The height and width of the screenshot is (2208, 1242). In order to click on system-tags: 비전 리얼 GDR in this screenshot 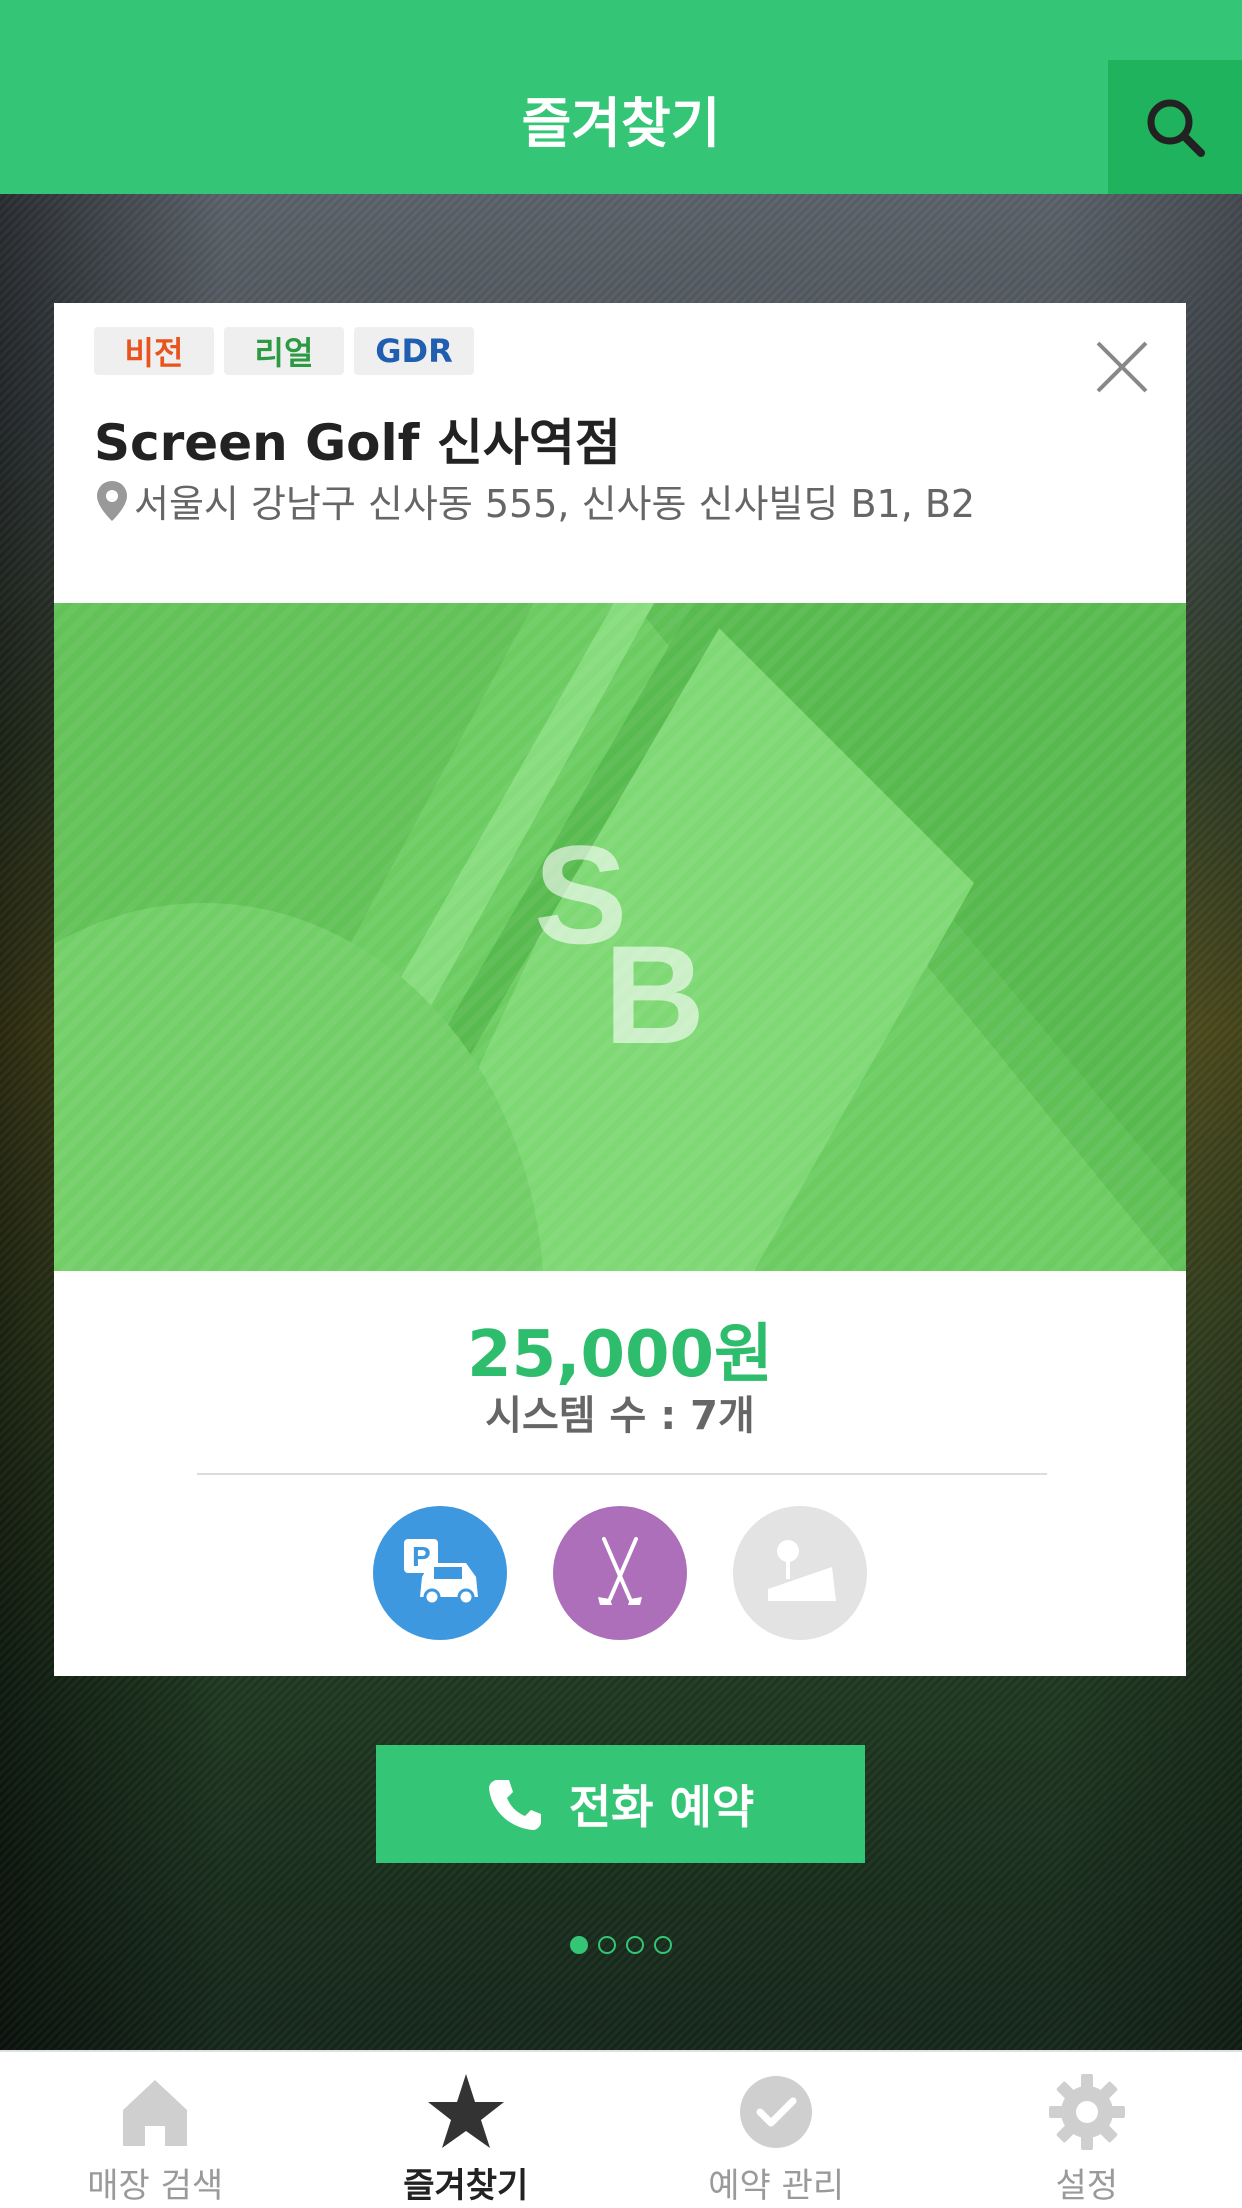, I will do `click(284, 351)`.